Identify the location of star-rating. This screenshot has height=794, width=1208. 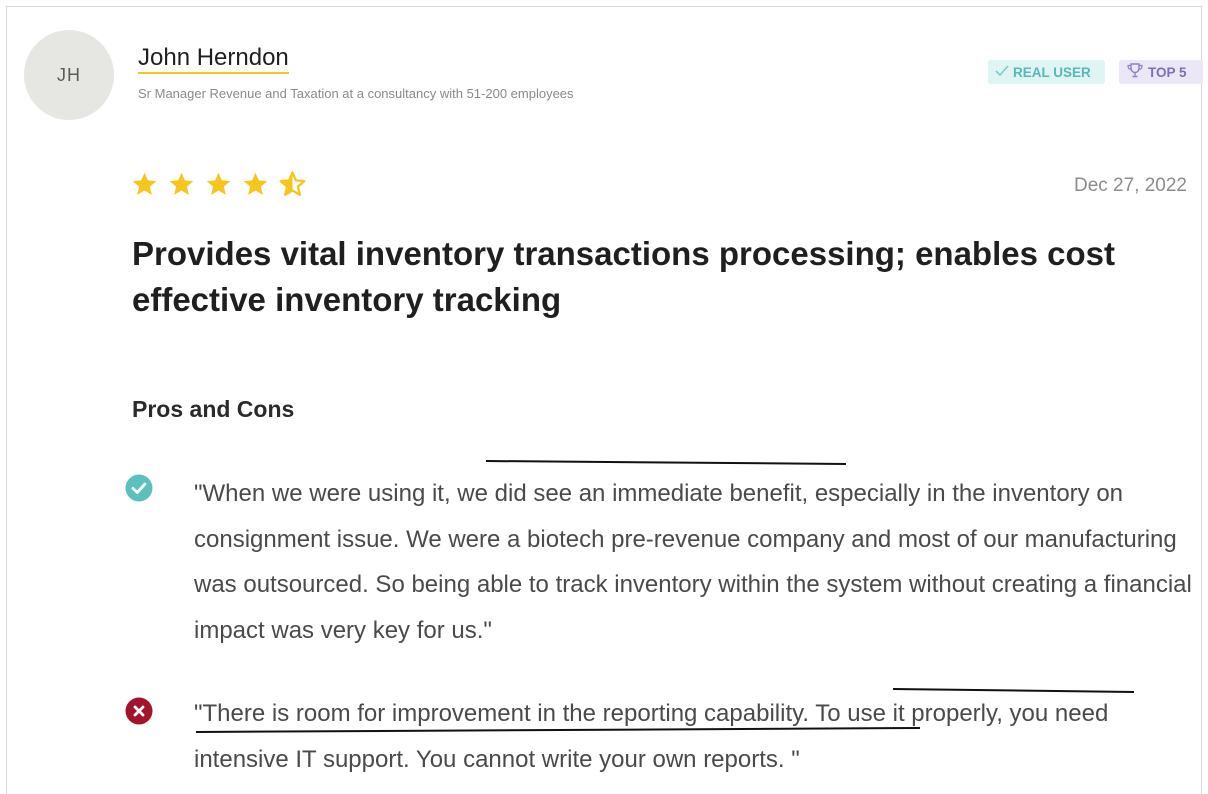
(218, 184).